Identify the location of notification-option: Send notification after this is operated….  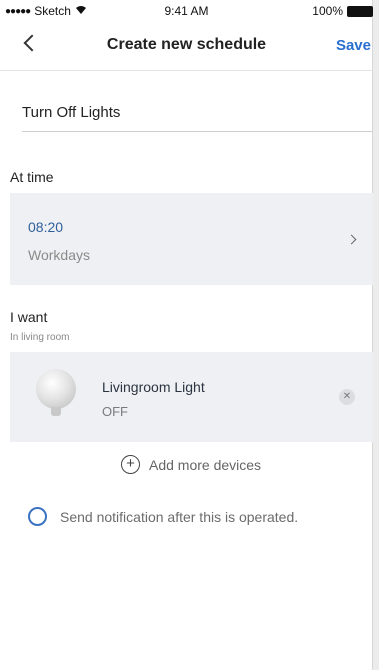
(163, 516).